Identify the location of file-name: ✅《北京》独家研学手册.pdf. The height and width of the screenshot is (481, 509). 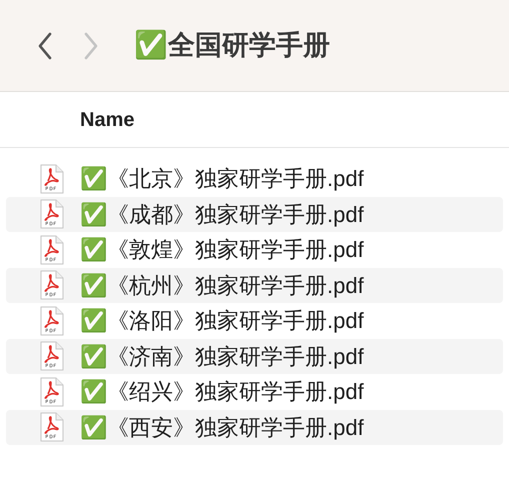
(222, 179).